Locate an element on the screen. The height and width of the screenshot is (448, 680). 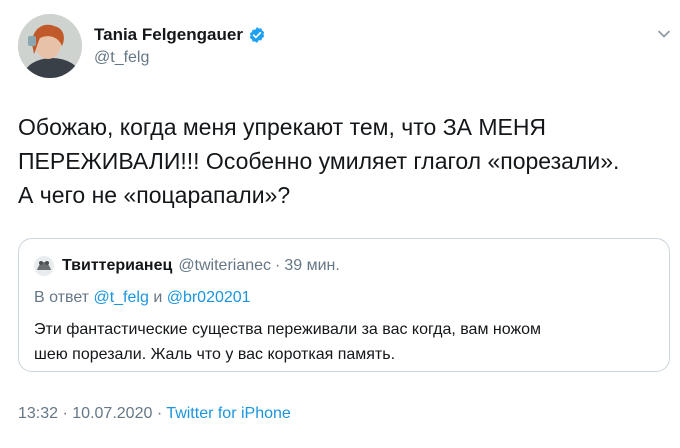
quoted-time: 39 мин. is located at coordinates (311, 266).